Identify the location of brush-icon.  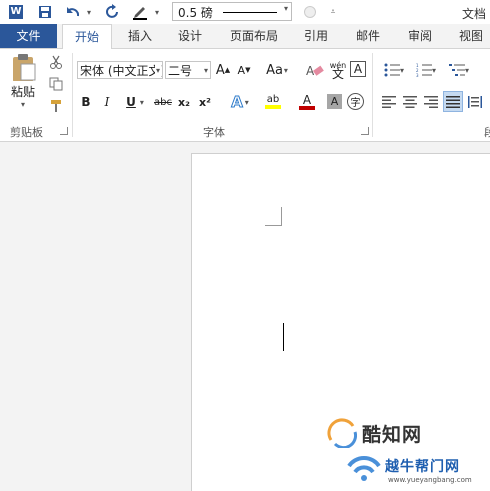
(56, 106).